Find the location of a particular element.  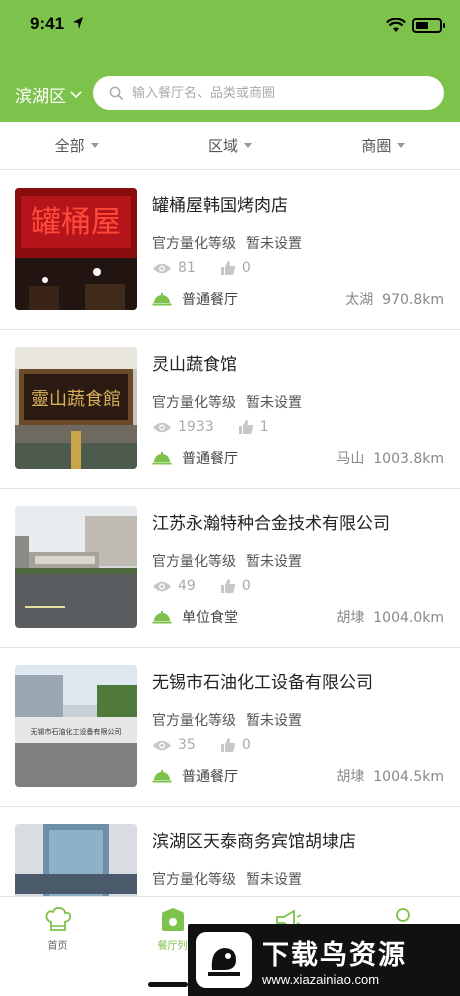

distance-label: 1003.8km is located at coordinates (408, 459).